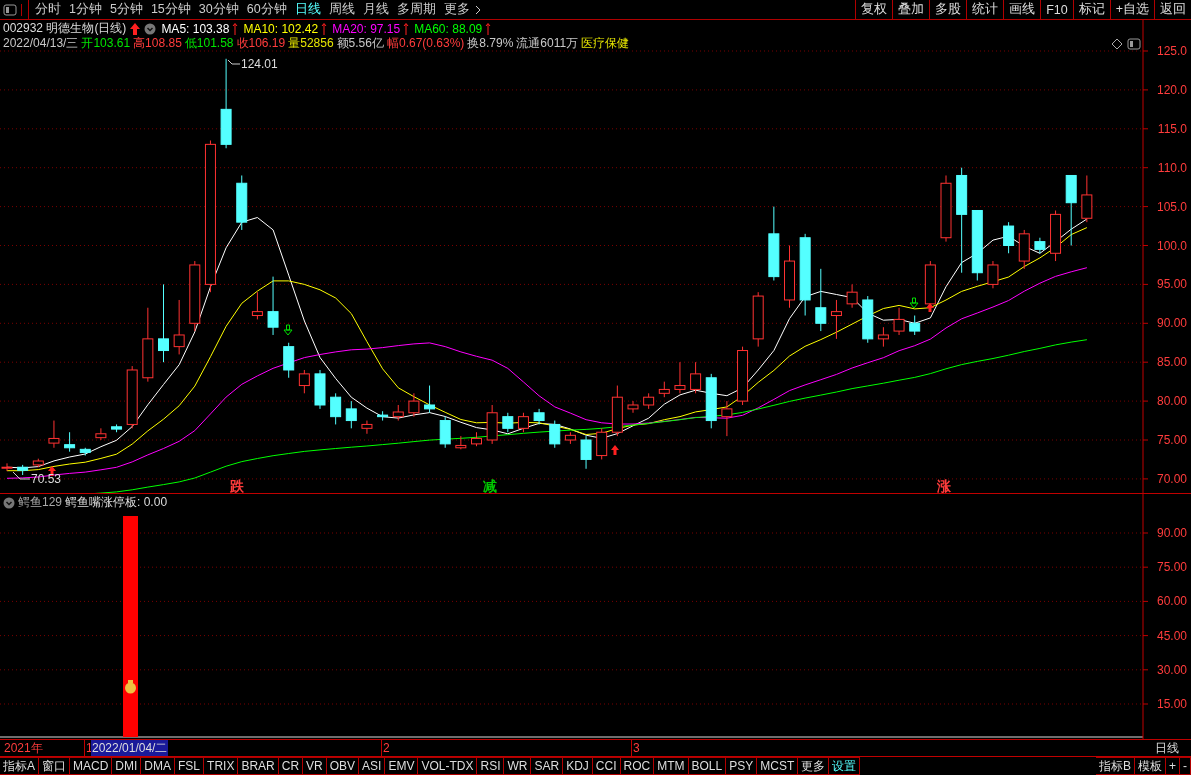 The image size is (1191, 775). What do you see at coordinates (341, 9) in the screenshot?
I see `period-tab: 周线` at bounding box center [341, 9].